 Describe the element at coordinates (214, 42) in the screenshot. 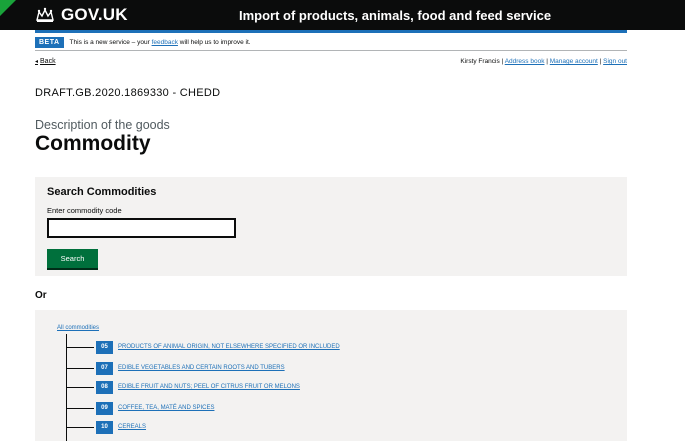

I see `beta-text-after: will help us to improve it.` at that location.